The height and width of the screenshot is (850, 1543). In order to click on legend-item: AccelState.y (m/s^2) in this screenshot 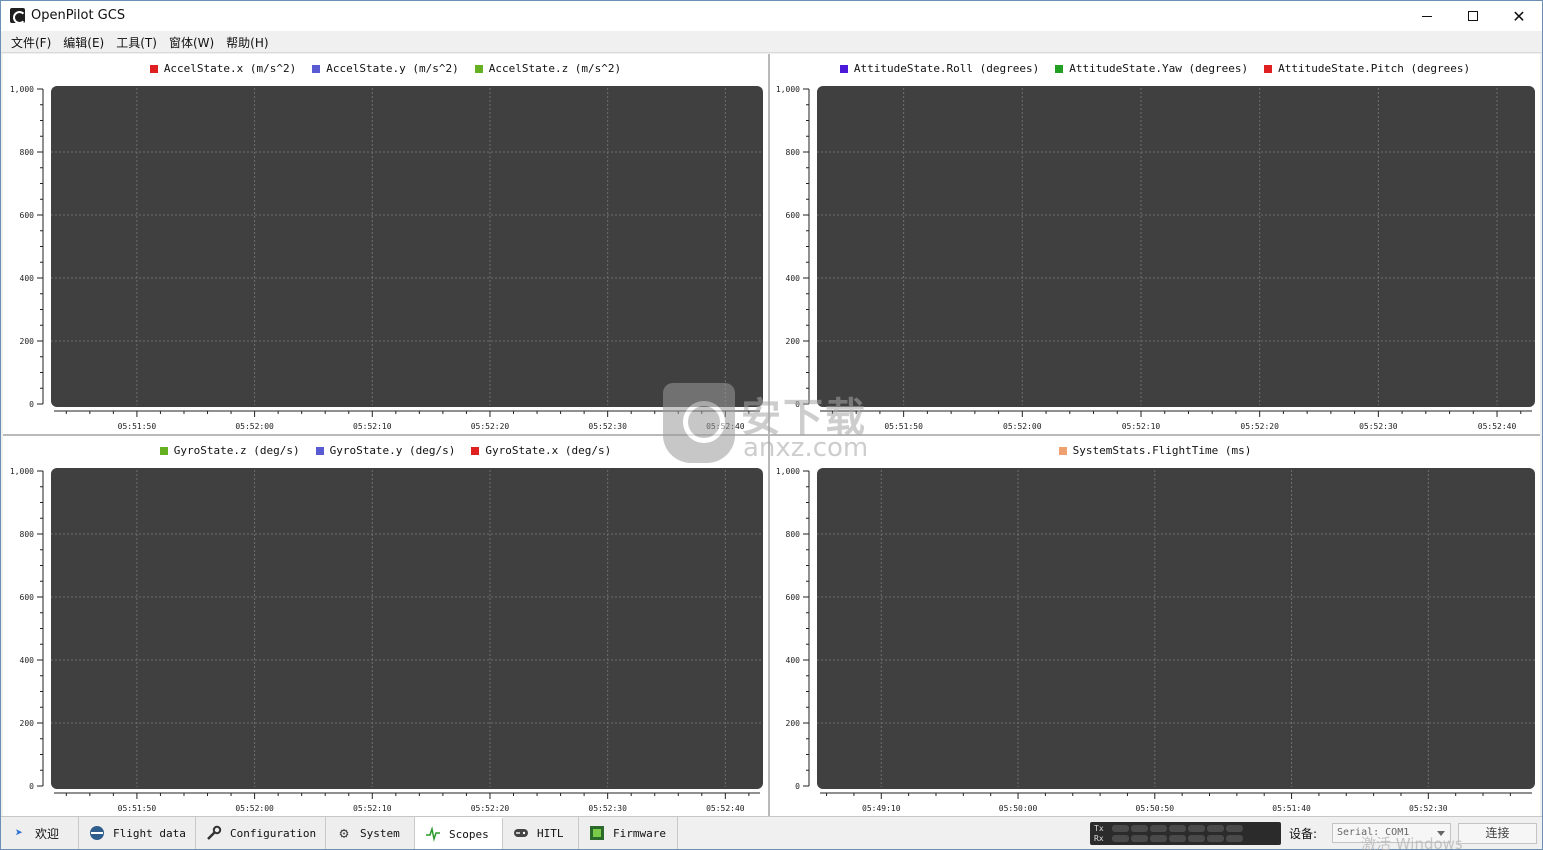, I will do `click(385, 68)`.